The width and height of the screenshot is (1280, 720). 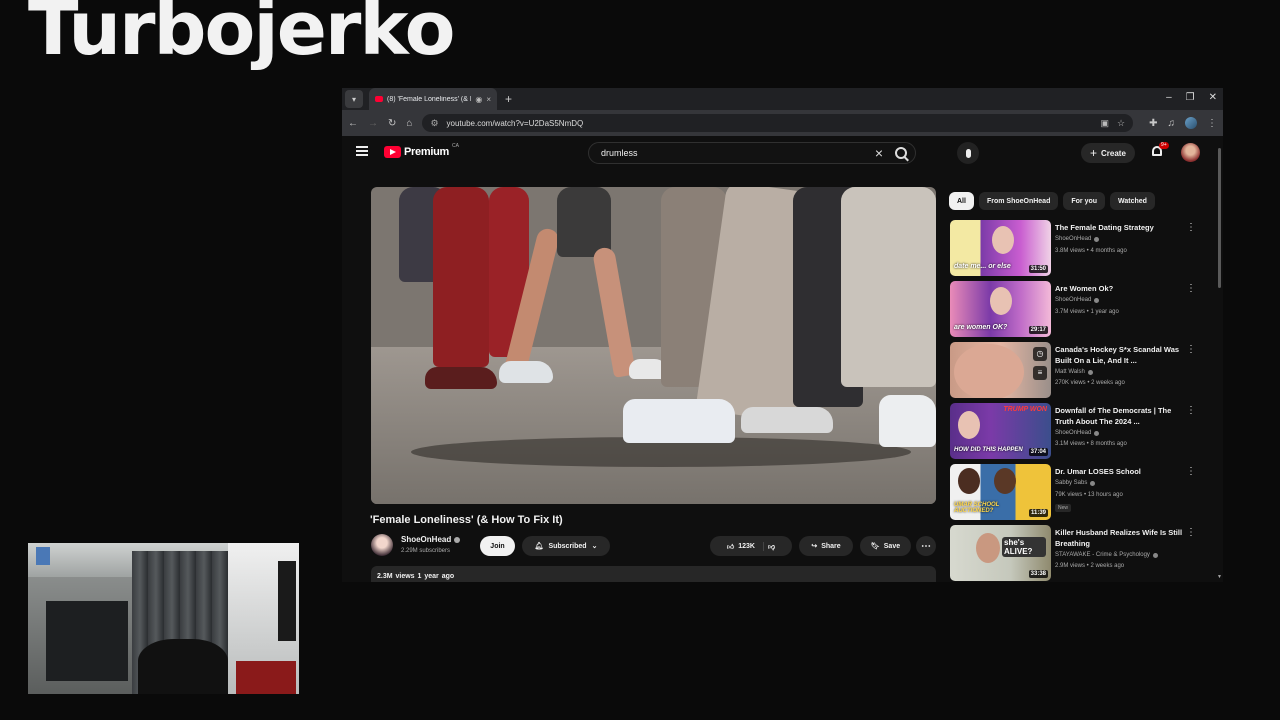 What do you see at coordinates (1000, 553) in the screenshot?
I see `thumbnail: she's ALIVE? 33:38` at bounding box center [1000, 553].